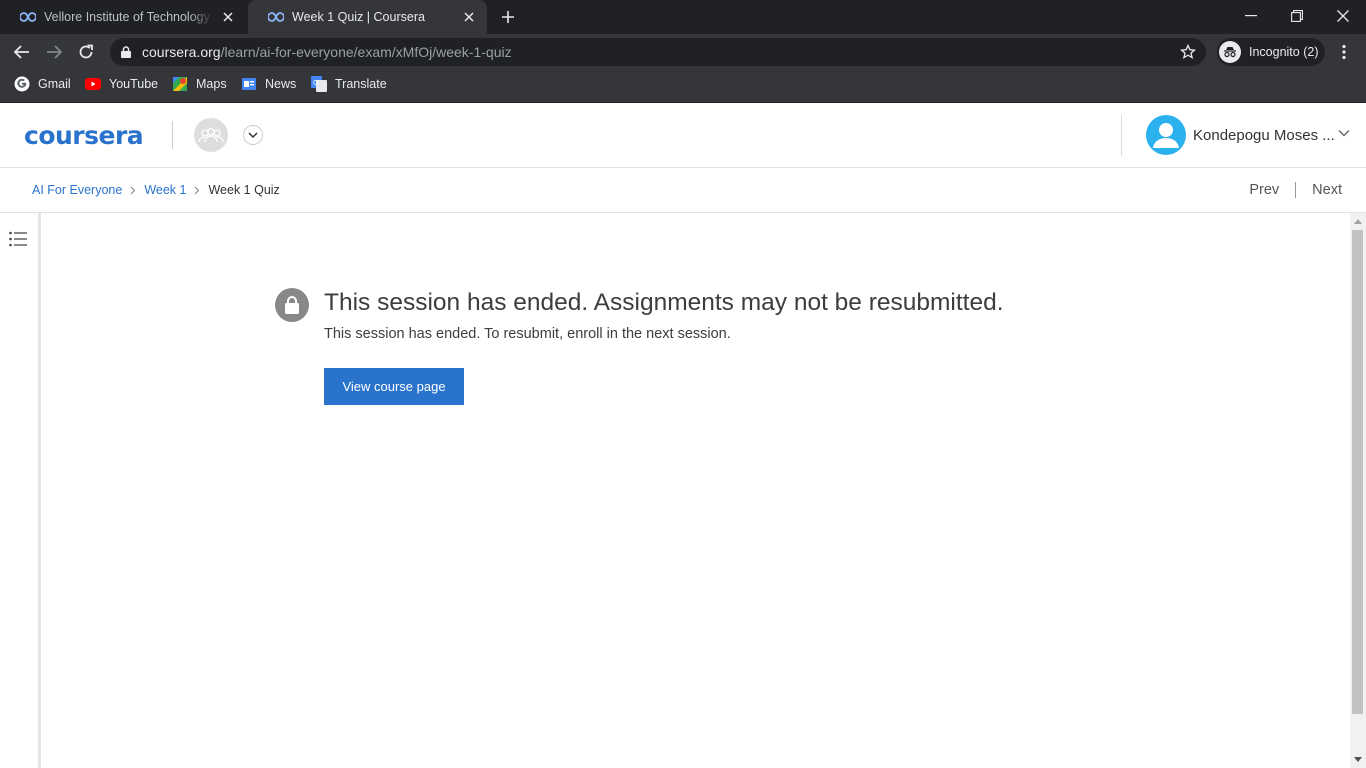 Image resolution: width=1366 pixels, height=768 pixels. What do you see at coordinates (1327, 190) in the screenshot?
I see `next-link: Next` at bounding box center [1327, 190].